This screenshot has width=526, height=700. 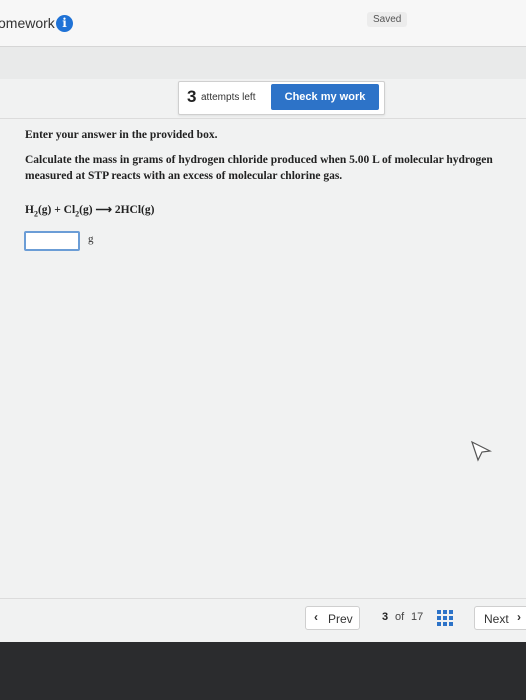 I want to click on check-my-work-button: Check my work, so click(x=325, y=97).